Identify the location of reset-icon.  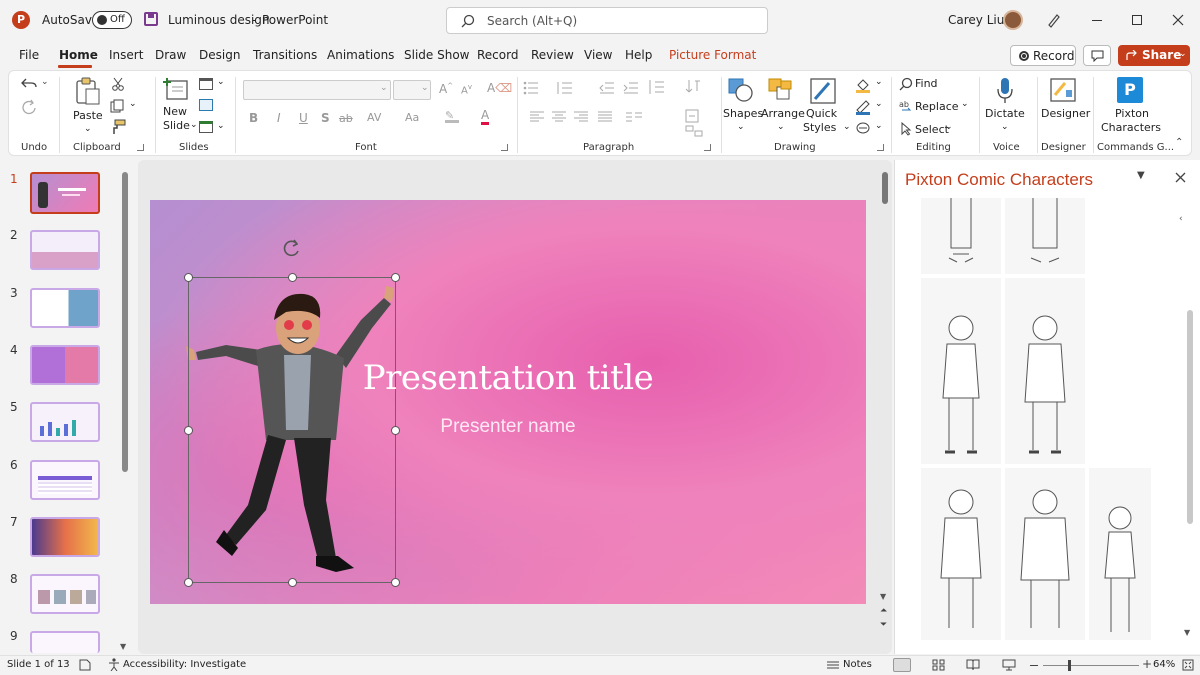
(206, 105).